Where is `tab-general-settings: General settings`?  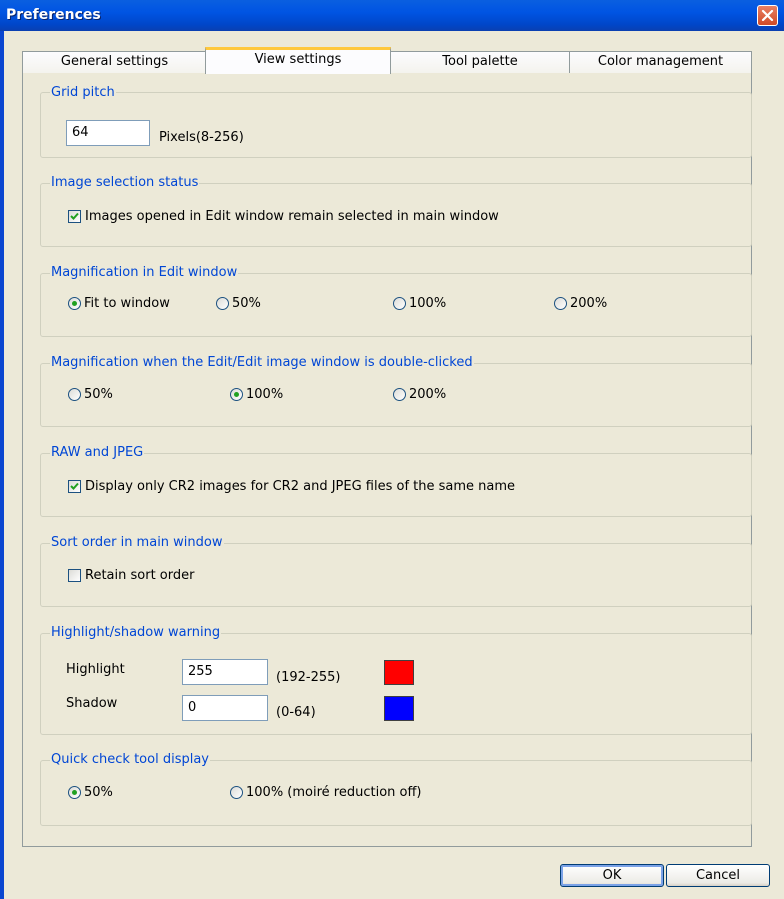
tab-general-settings: General settings is located at coordinates (114, 62).